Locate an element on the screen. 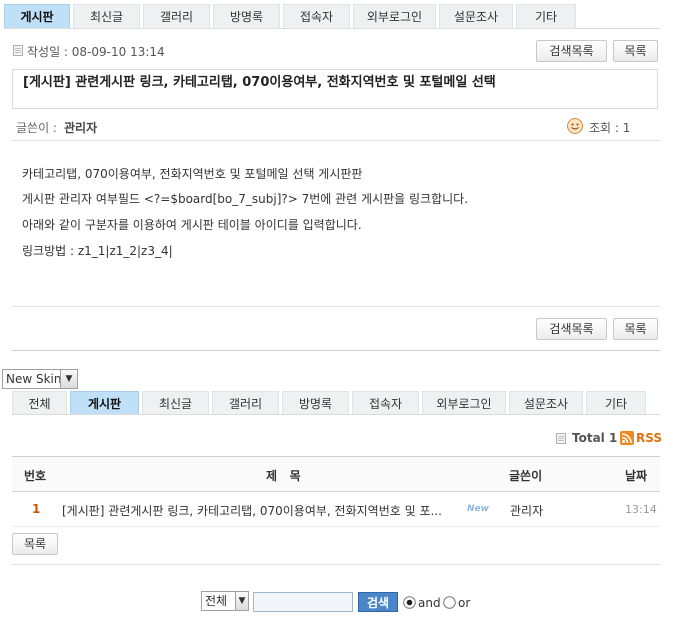 This screenshot has height=620, width=676. tab-survey: 설문조사 is located at coordinates (476, 16).